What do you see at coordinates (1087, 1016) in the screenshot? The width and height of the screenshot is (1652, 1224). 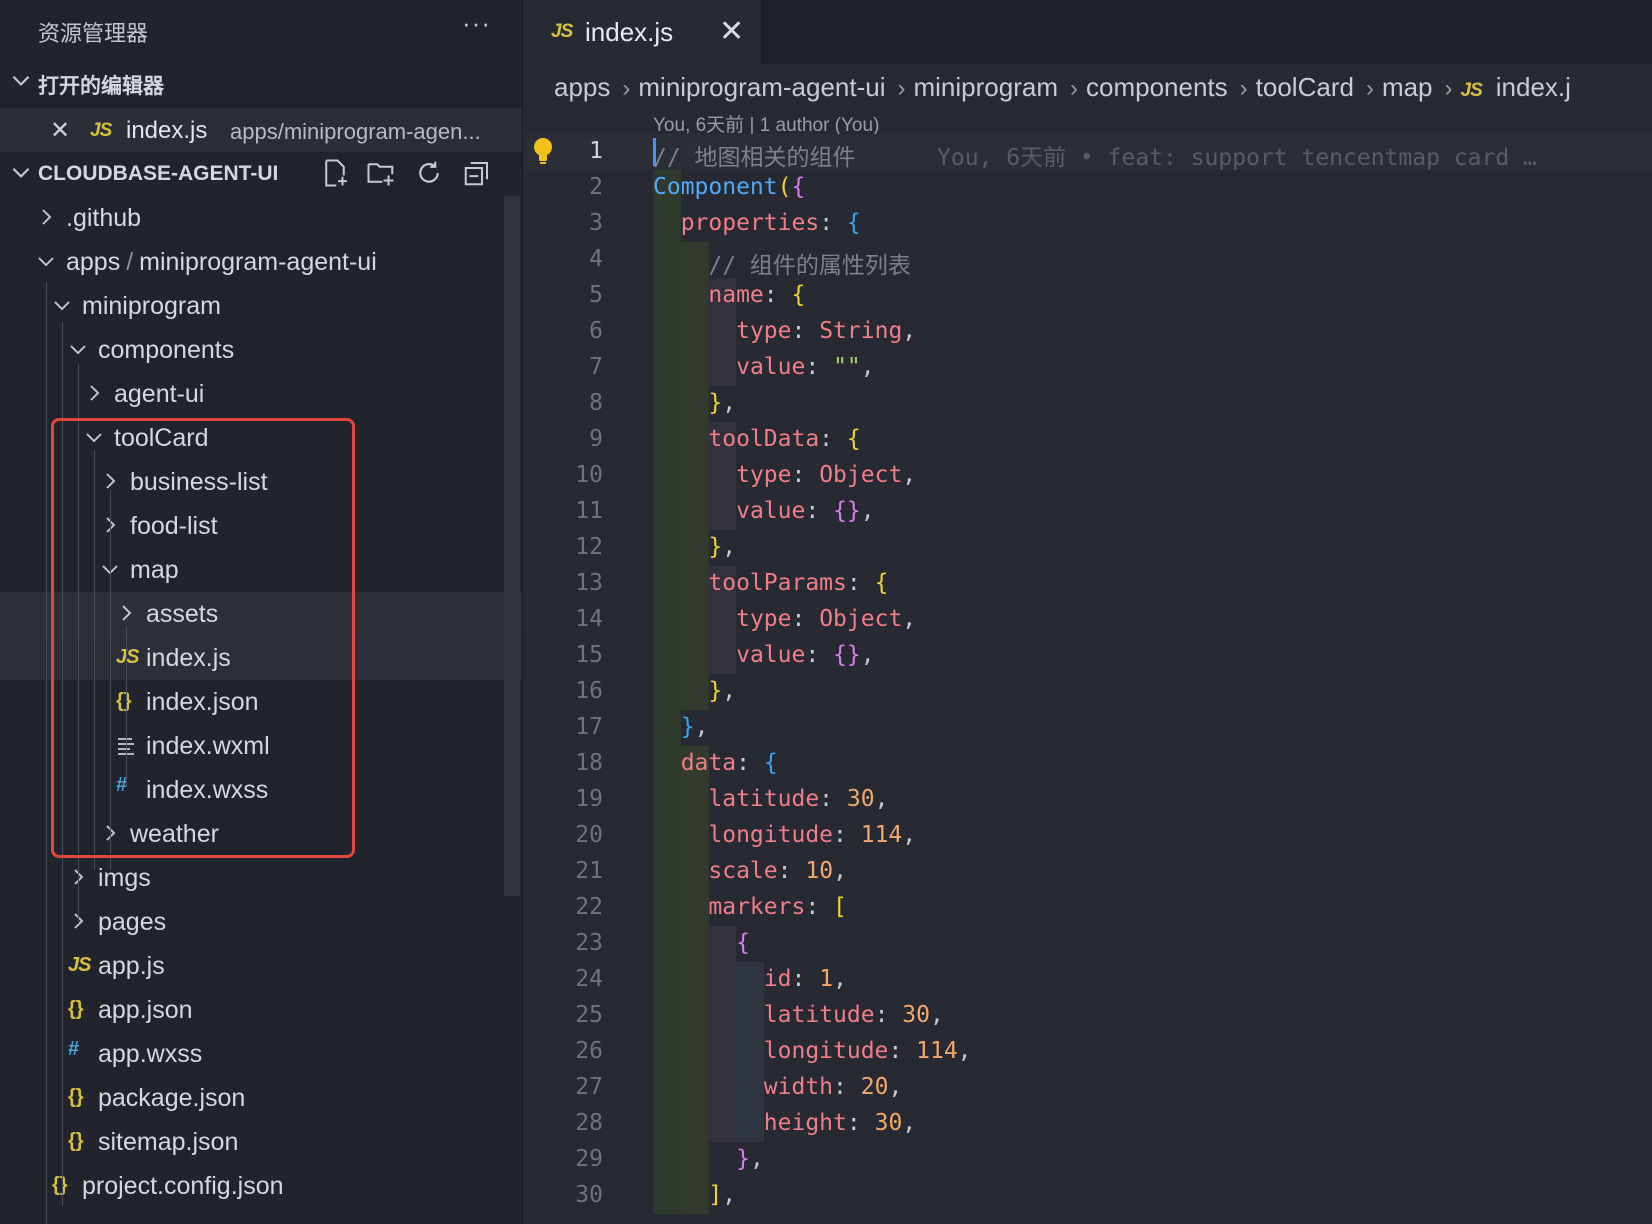 I see `code-line: 25 latitude: 30,` at bounding box center [1087, 1016].